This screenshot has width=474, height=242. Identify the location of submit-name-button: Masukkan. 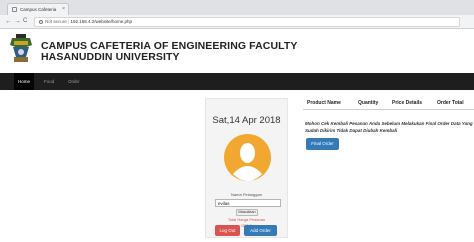
(247, 212).